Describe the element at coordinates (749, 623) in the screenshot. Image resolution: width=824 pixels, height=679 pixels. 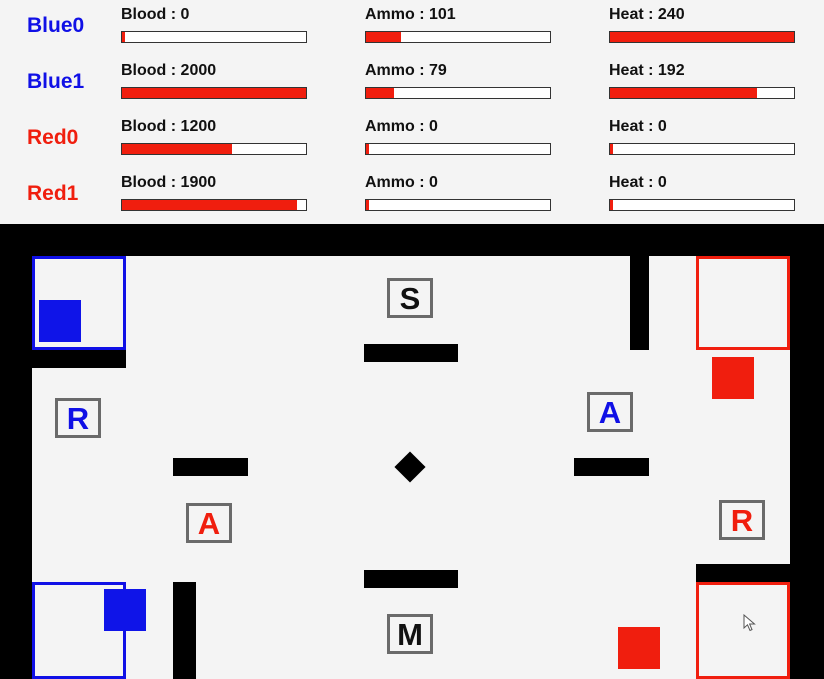
I see `mouse-pointer-icon` at that location.